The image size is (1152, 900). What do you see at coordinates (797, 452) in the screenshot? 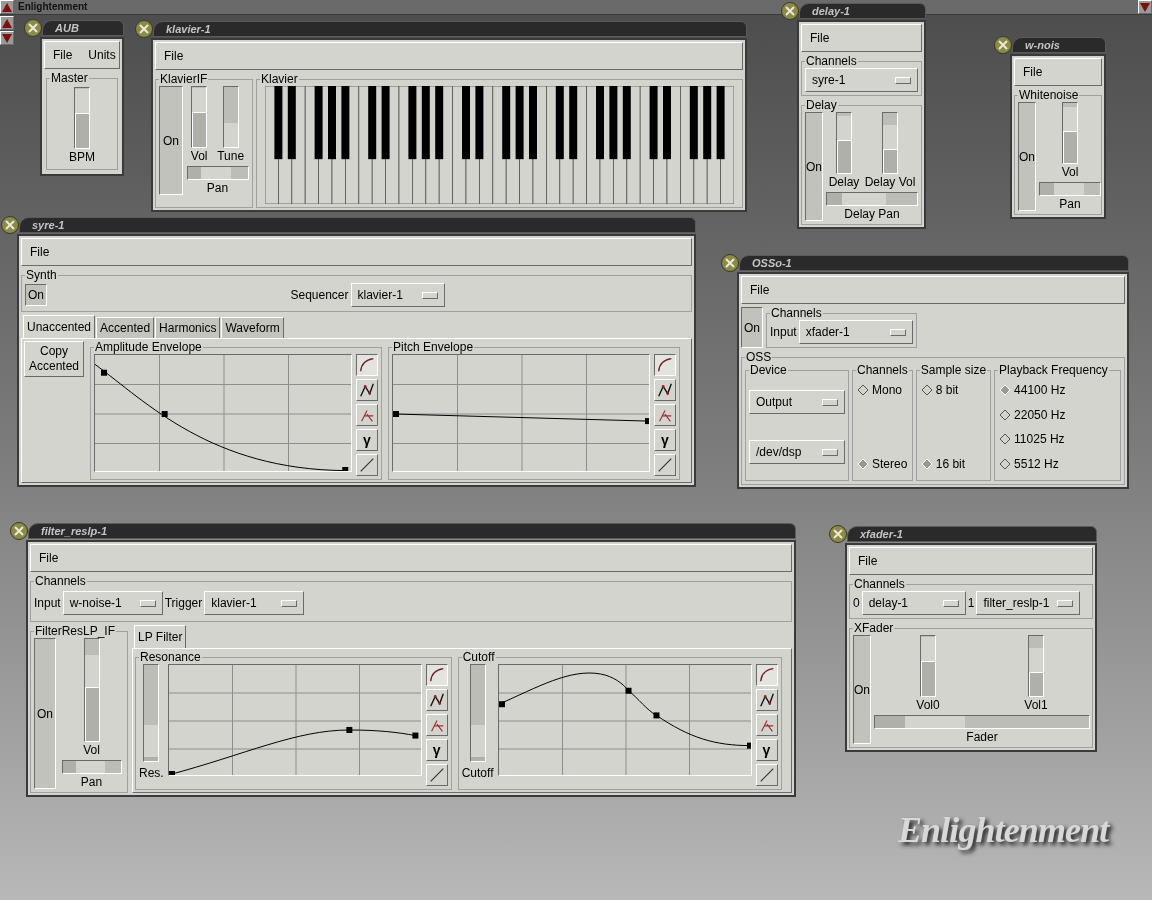
I see `option-menu: /dev/dsp` at bounding box center [797, 452].